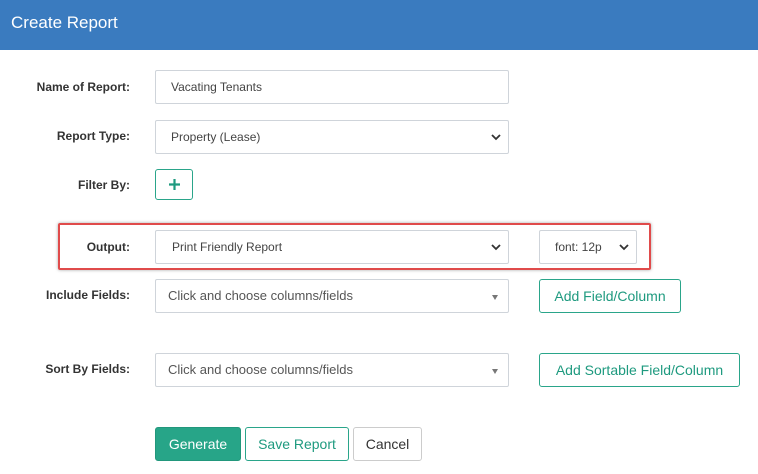 The image size is (758, 474). What do you see at coordinates (639, 370) in the screenshot?
I see `add-sortable-field-button: Add Sortable Field/Column` at bounding box center [639, 370].